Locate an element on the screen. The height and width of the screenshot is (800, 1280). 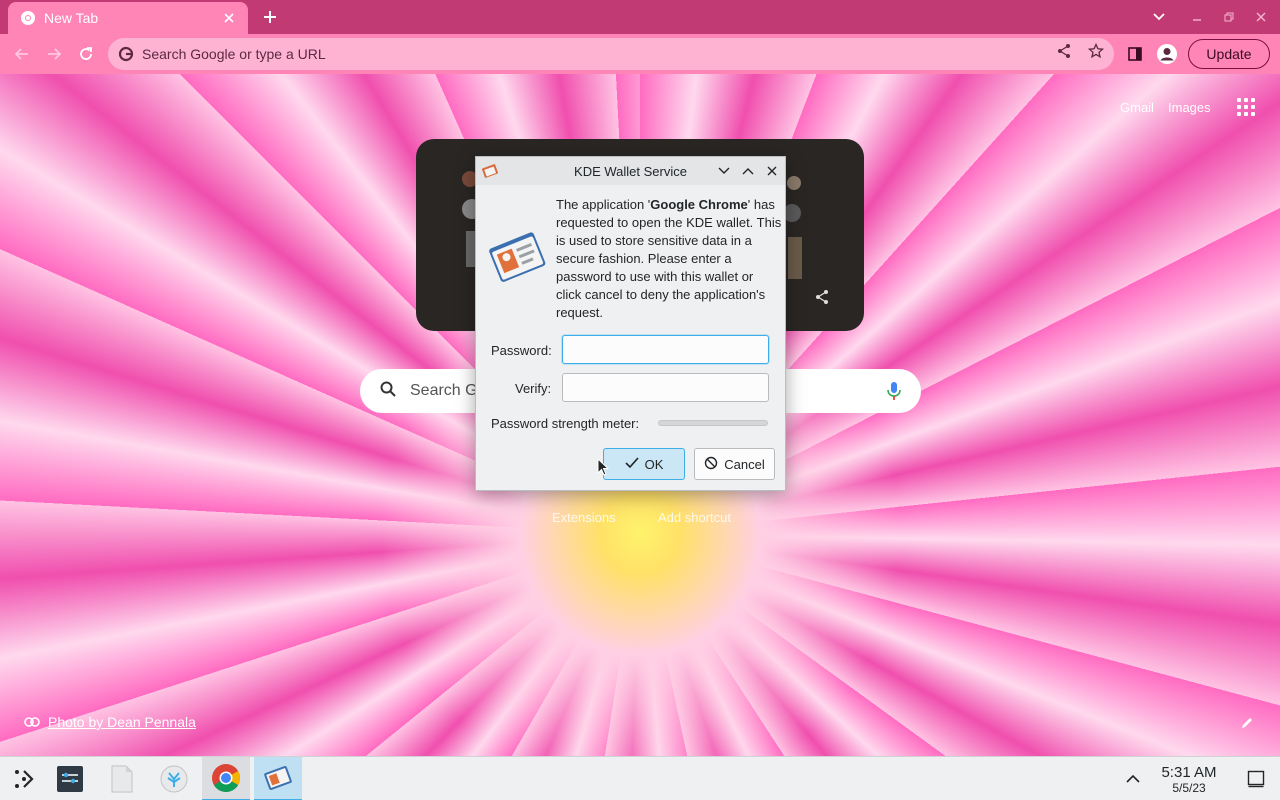
clock-date: 5/5/23 is located at coordinates (1189, 788).